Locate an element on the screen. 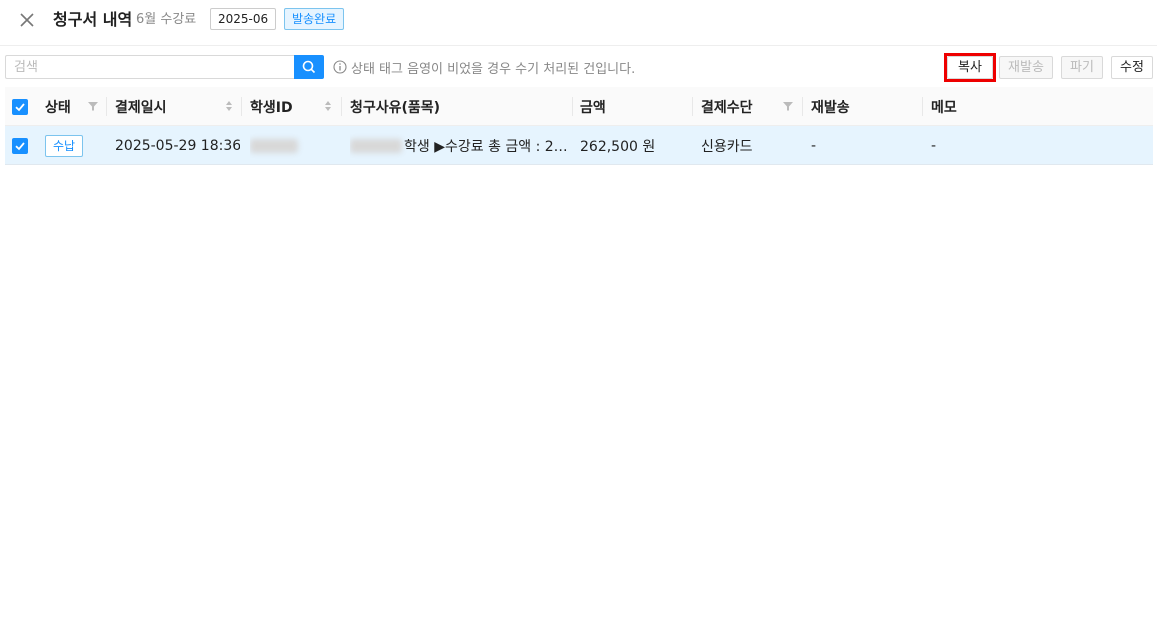 This screenshot has width=1157, height=629. amount-cell: 262,500 원 is located at coordinates (618, 146).